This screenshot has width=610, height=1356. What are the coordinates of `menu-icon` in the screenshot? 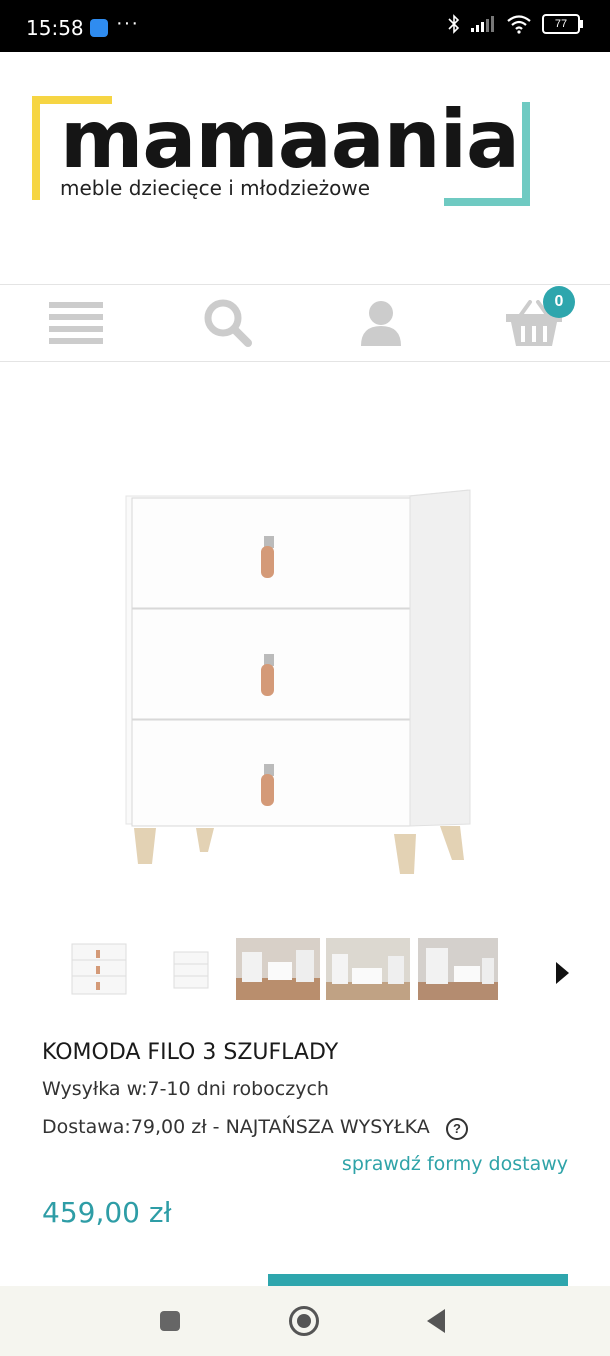 It's located at (76, 323).